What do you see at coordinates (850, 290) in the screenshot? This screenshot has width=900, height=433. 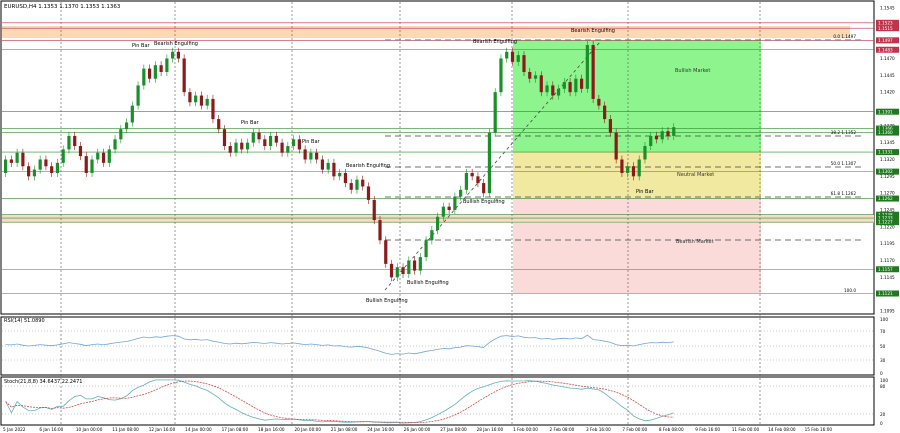 I see `fib-label-100: 100.0` at bounding box center [850, 290].